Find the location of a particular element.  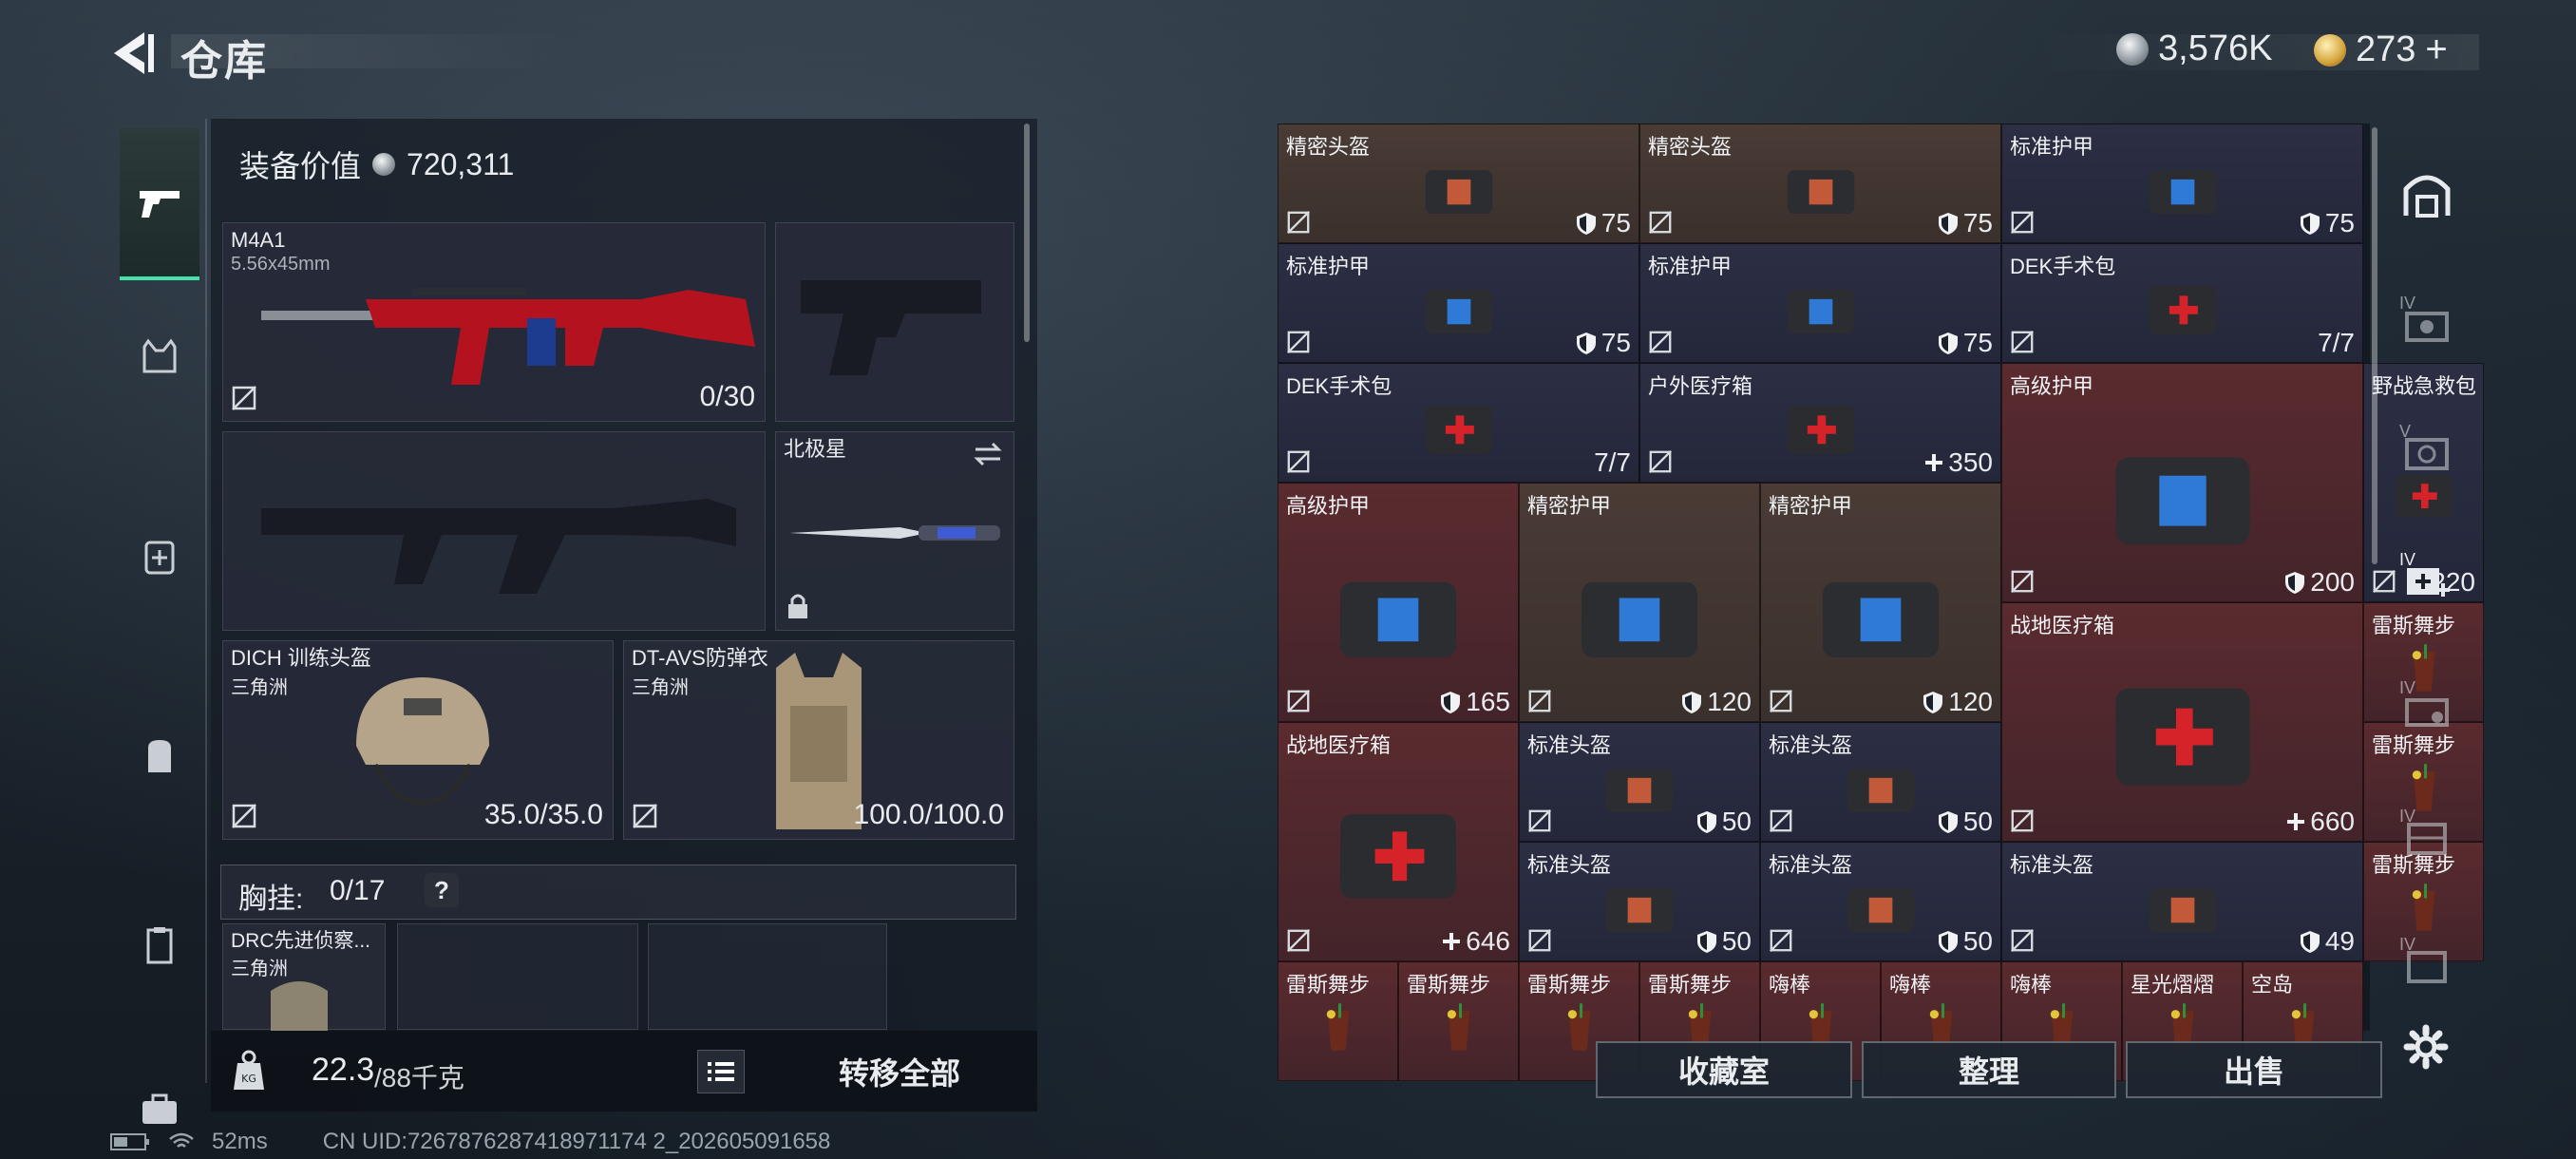

backpack-slot: DRC先进侦察... 三角洲 is located at coordinates (304, 977).